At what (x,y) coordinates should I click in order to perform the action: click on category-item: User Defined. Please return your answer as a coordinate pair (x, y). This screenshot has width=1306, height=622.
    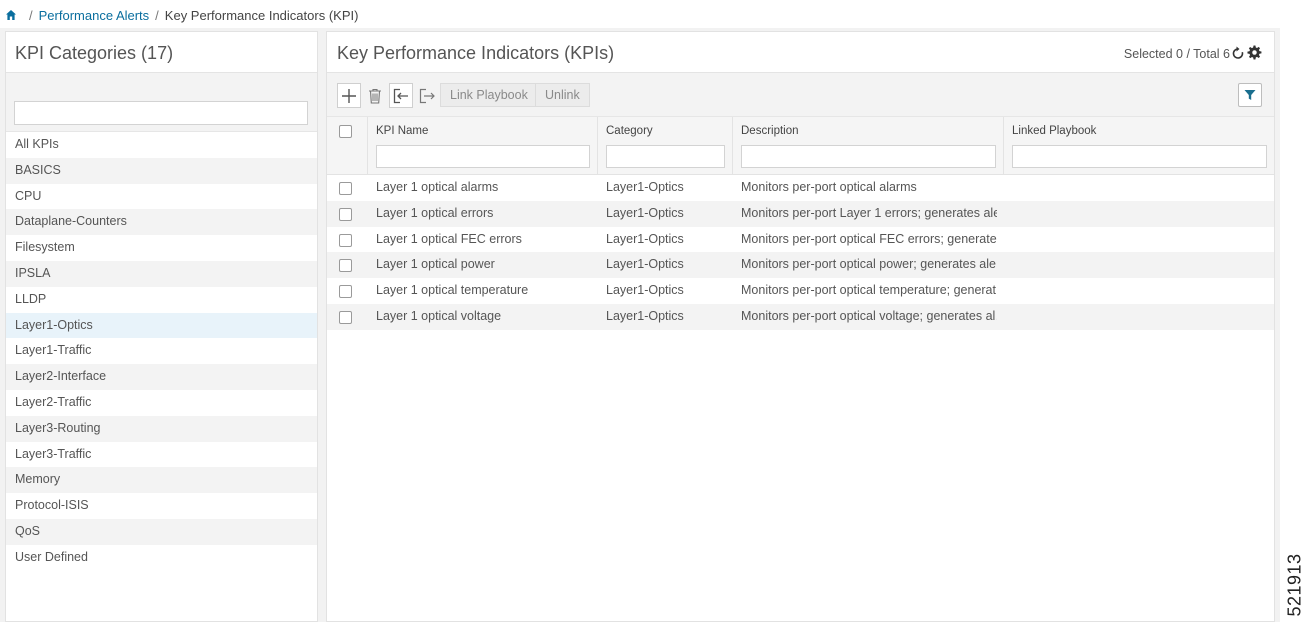
    Looking at the image, I should click on (161, 558).